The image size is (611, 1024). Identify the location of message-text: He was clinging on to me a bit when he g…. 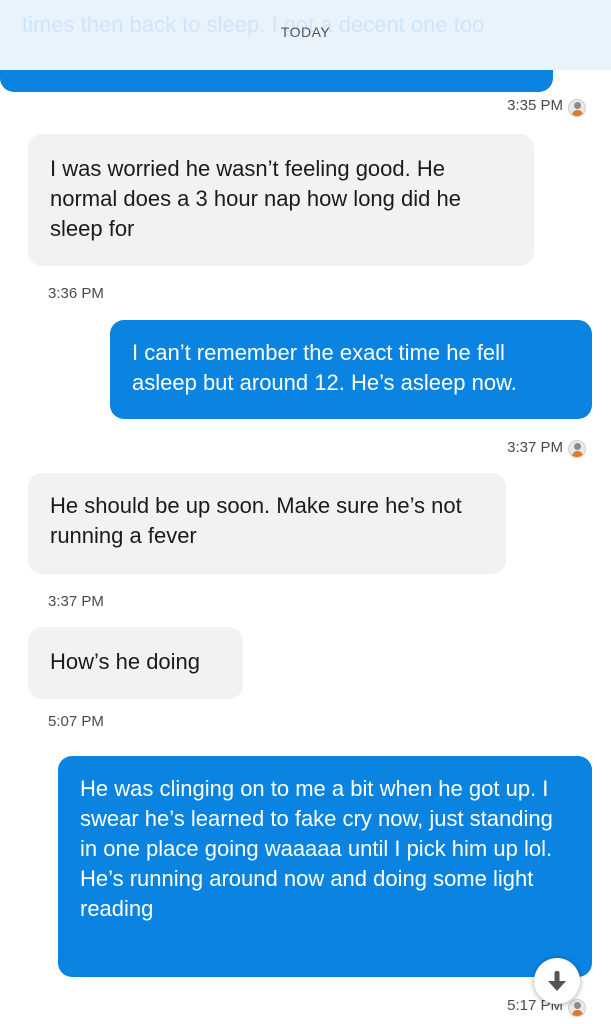
(316, 848).